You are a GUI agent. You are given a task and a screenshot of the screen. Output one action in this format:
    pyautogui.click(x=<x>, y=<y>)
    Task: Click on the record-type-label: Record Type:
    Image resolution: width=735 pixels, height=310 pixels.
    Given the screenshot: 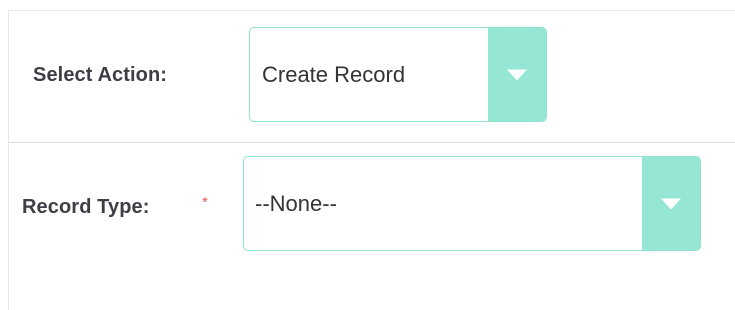 What is the action you would take?
    pyautogui.click(x=86, y=207)
    